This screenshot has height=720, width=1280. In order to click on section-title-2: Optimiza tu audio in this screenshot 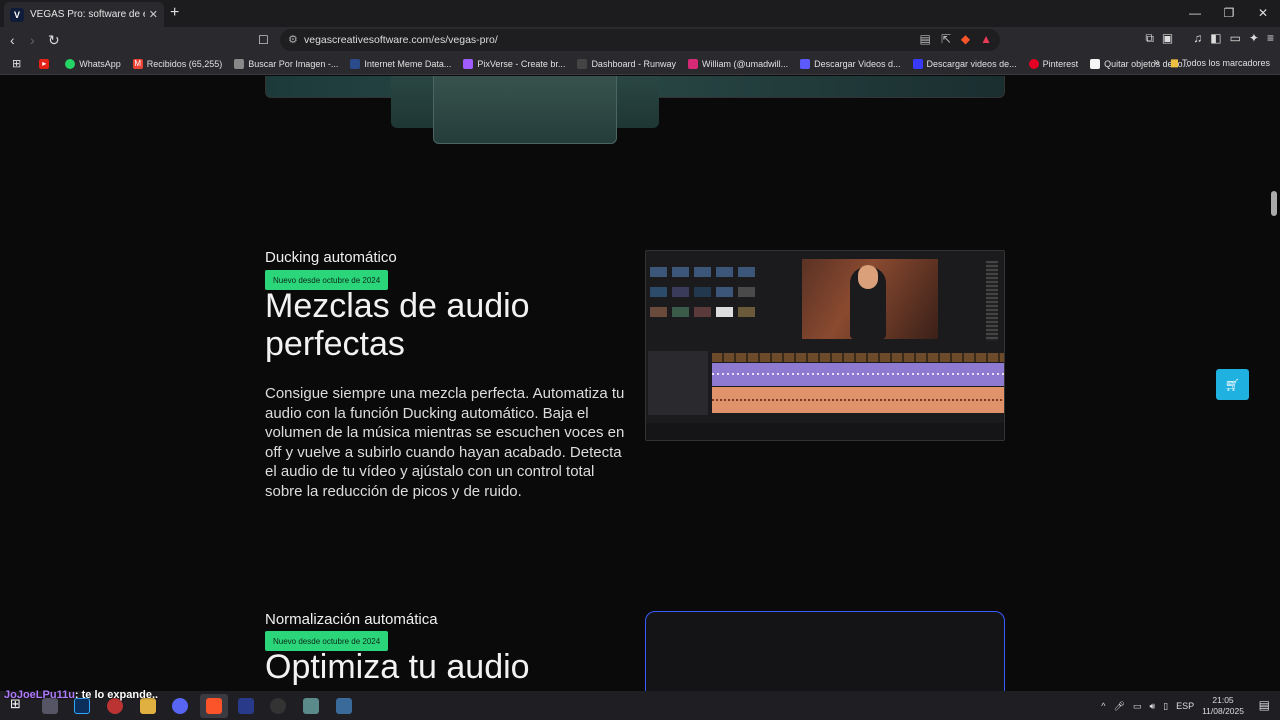, I will do `click(397, 667)`.